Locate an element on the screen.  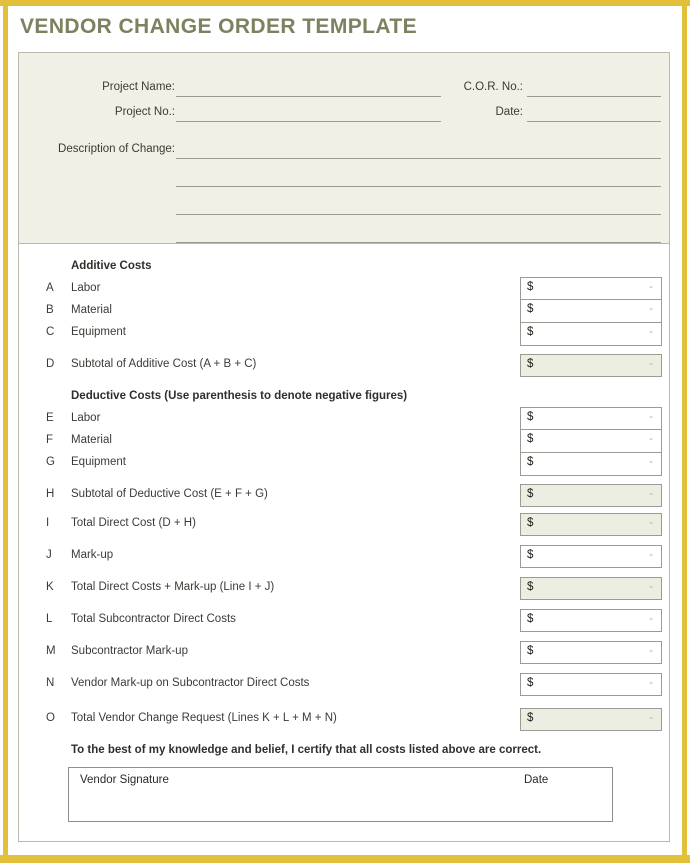
row-letter-l: L is located at coordinates (49, 619).